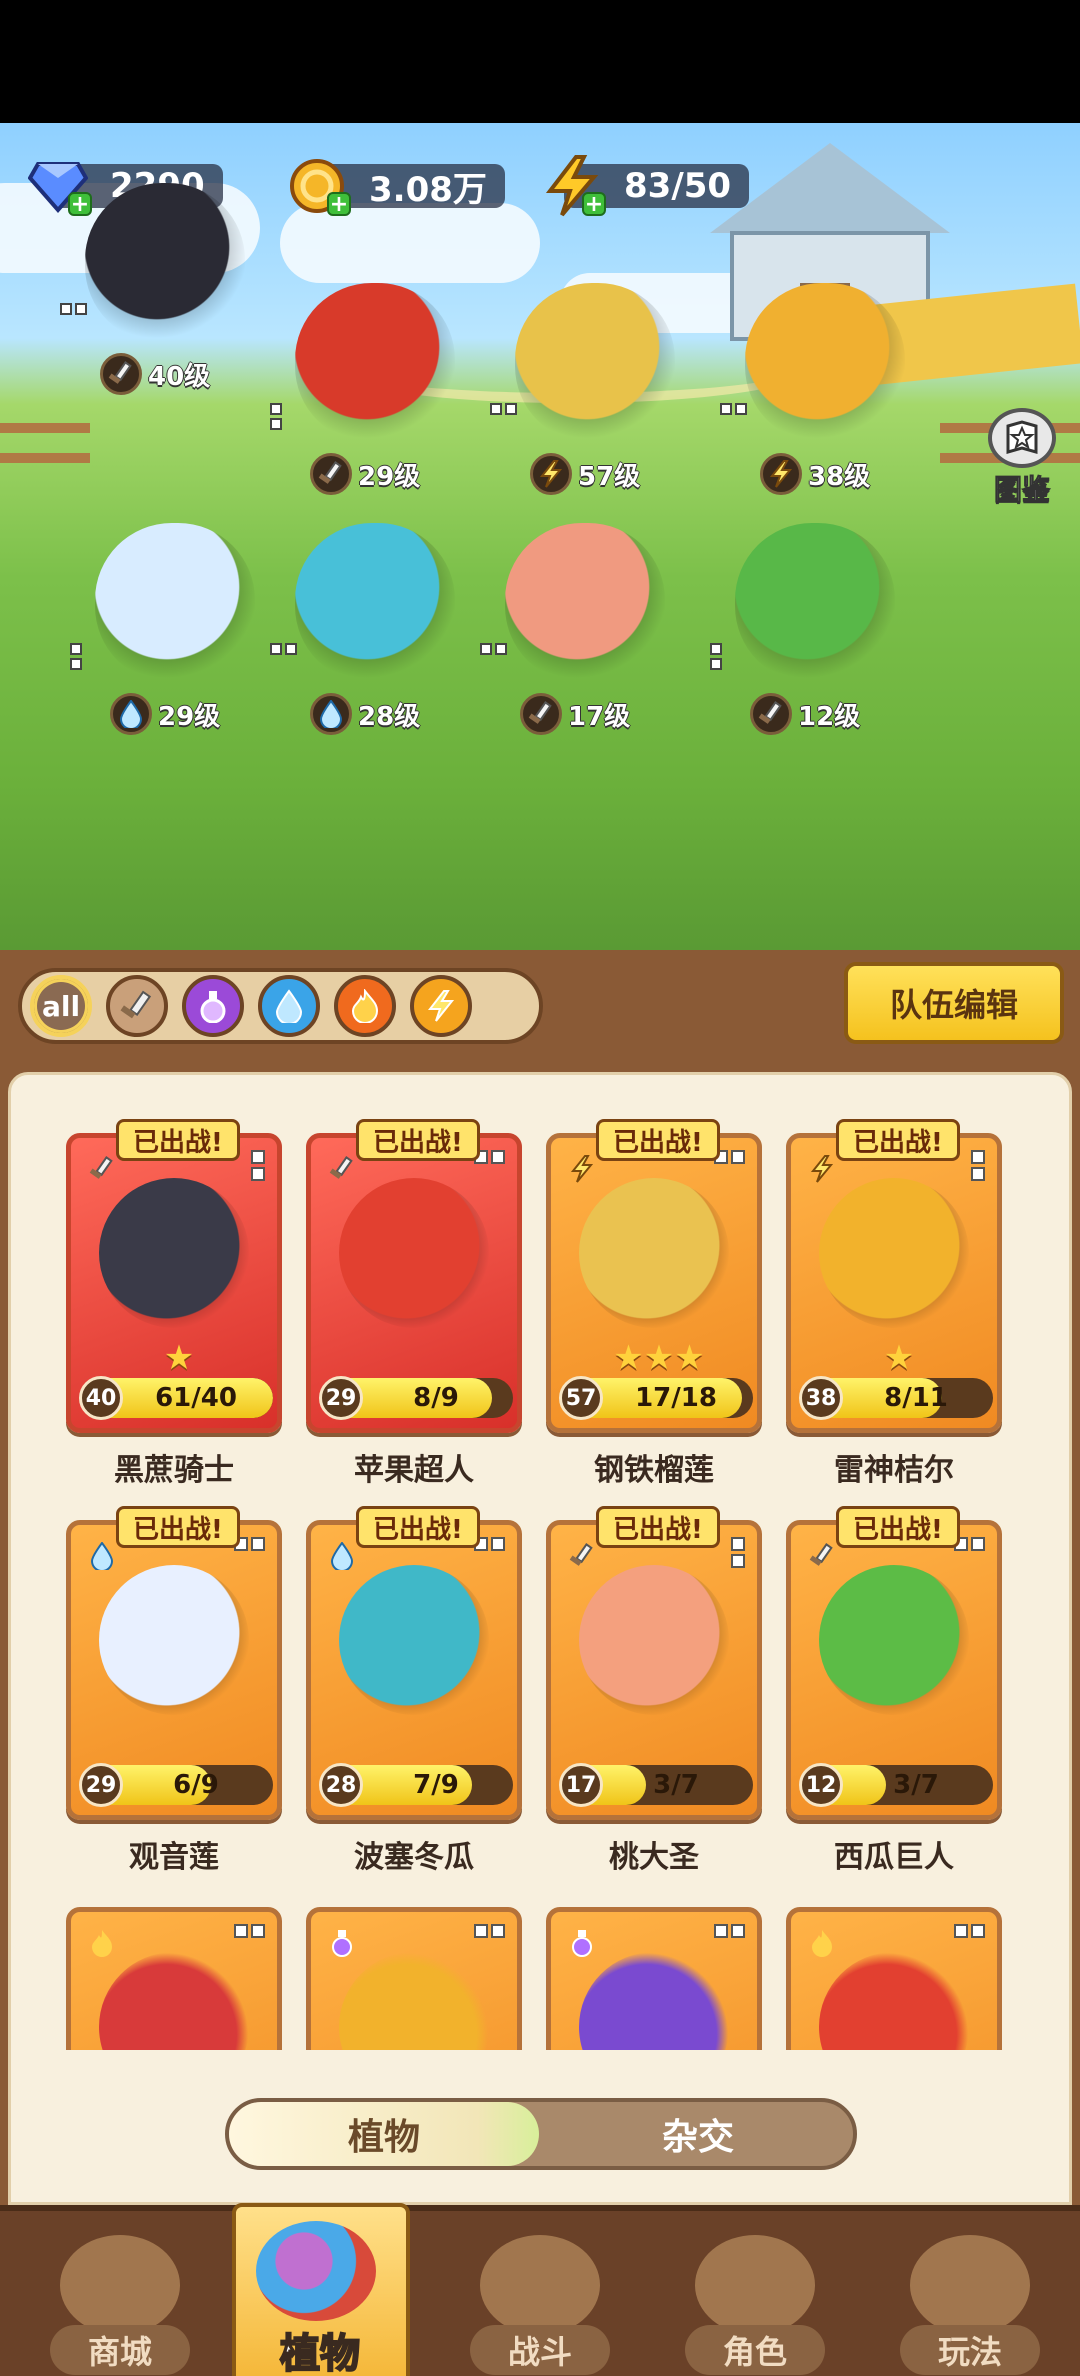 The width and height of the screenshot is (1080, 2376). I want to click on card-frame: 7/9 28, so click(414, 1670).